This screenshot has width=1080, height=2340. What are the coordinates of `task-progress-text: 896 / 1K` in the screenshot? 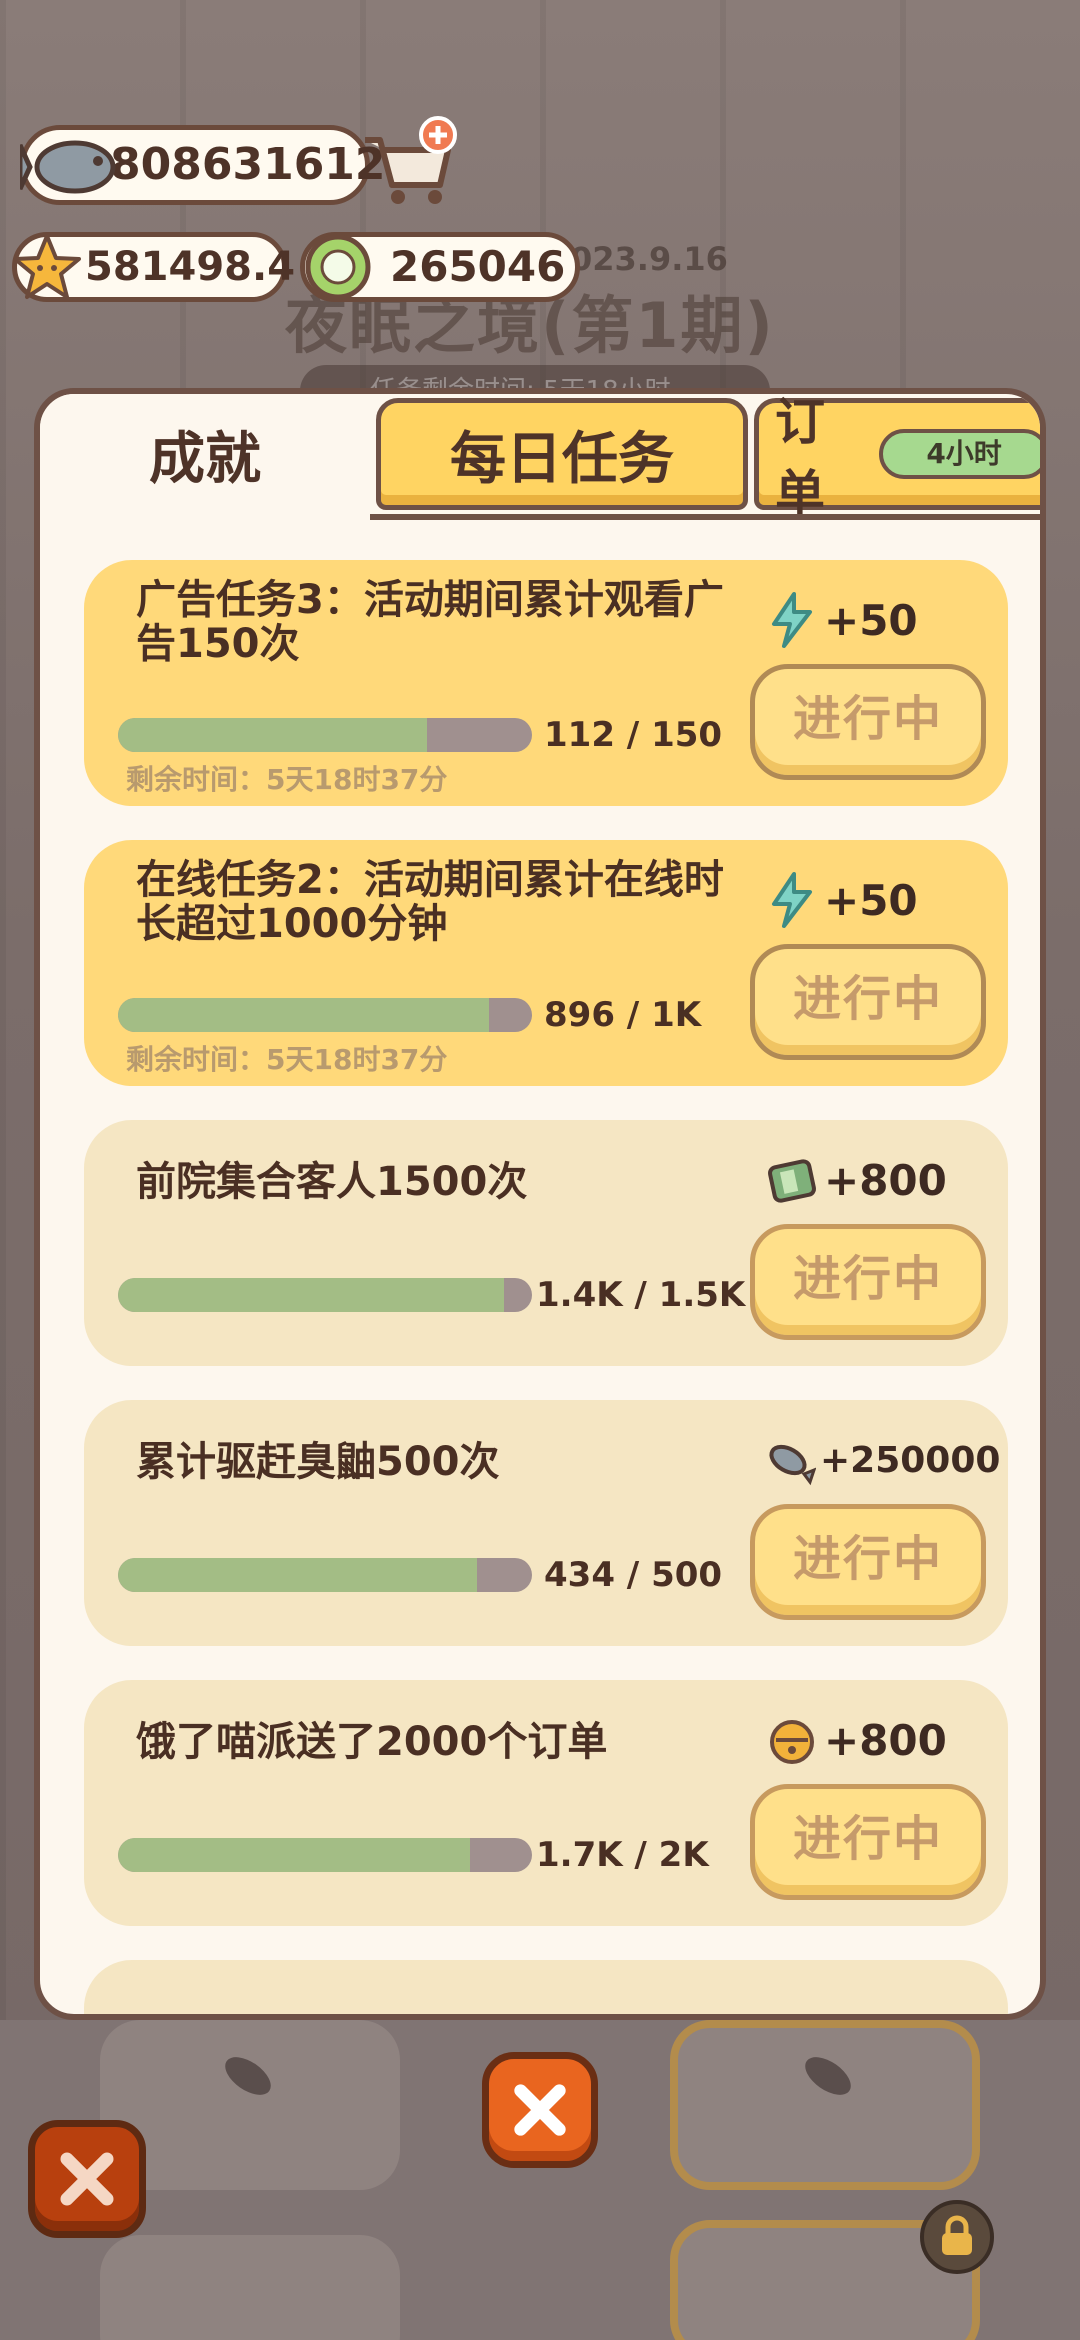 It's located at (623, 1015).